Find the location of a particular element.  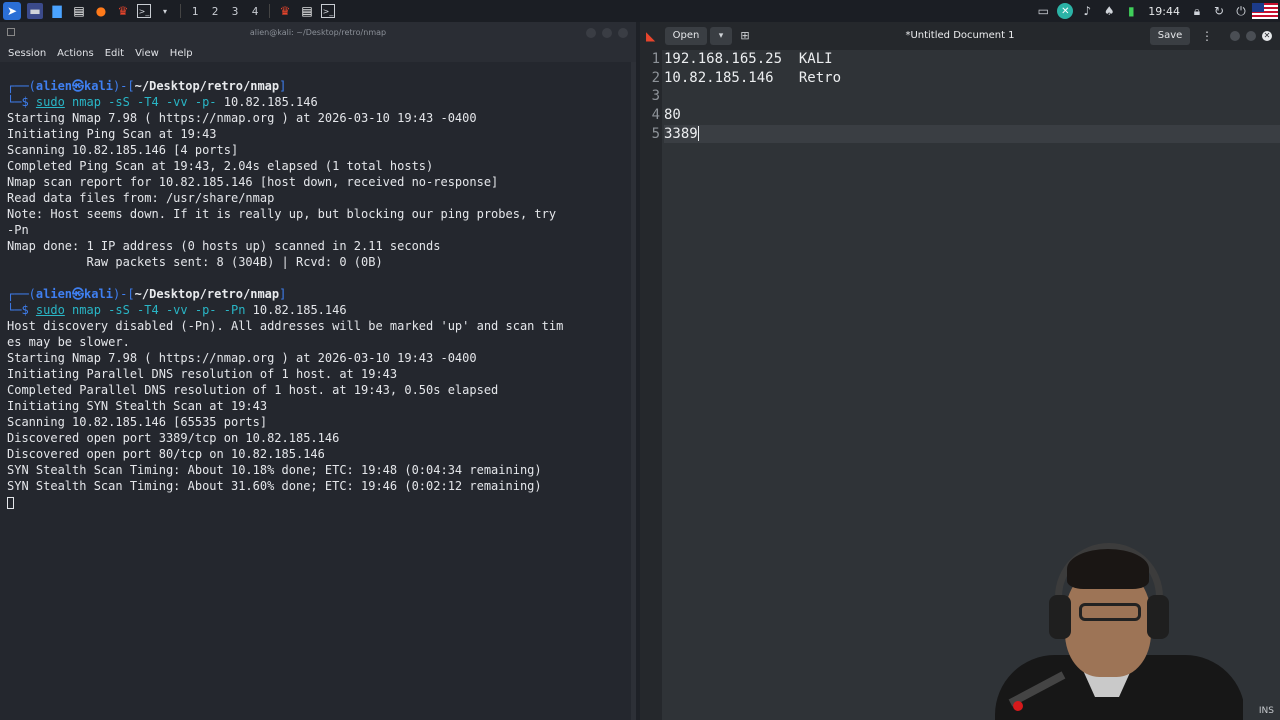

insert-mode-indicator: INS is located at coordinates (1266, 711).